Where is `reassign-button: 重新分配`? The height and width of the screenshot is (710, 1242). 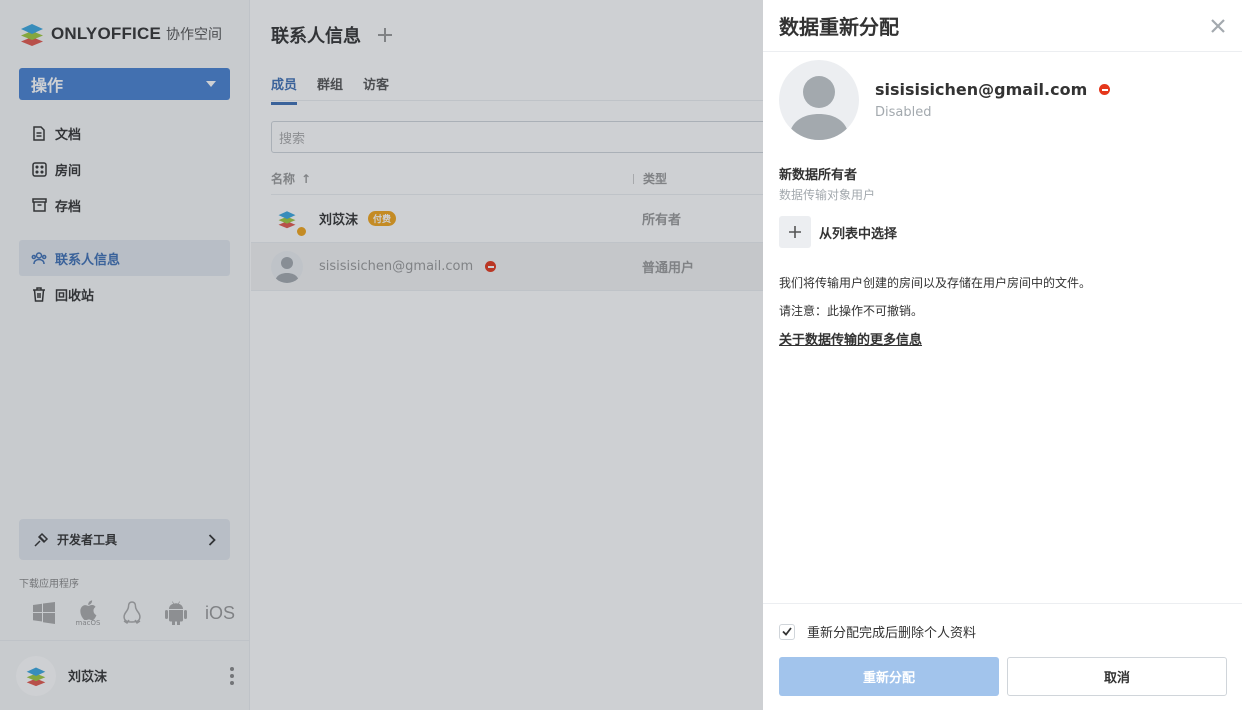
reassign-button: 重新分配 is located at coordinates (889, 676).